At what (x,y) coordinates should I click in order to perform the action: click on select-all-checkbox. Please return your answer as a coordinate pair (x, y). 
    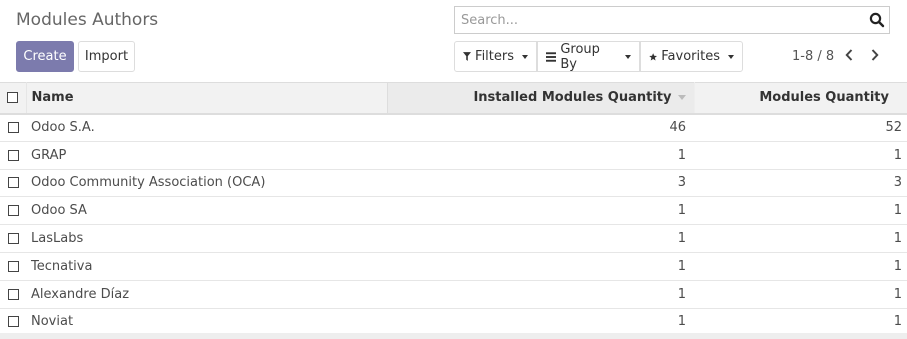
    Looking at the image, I should click on (13, 98).